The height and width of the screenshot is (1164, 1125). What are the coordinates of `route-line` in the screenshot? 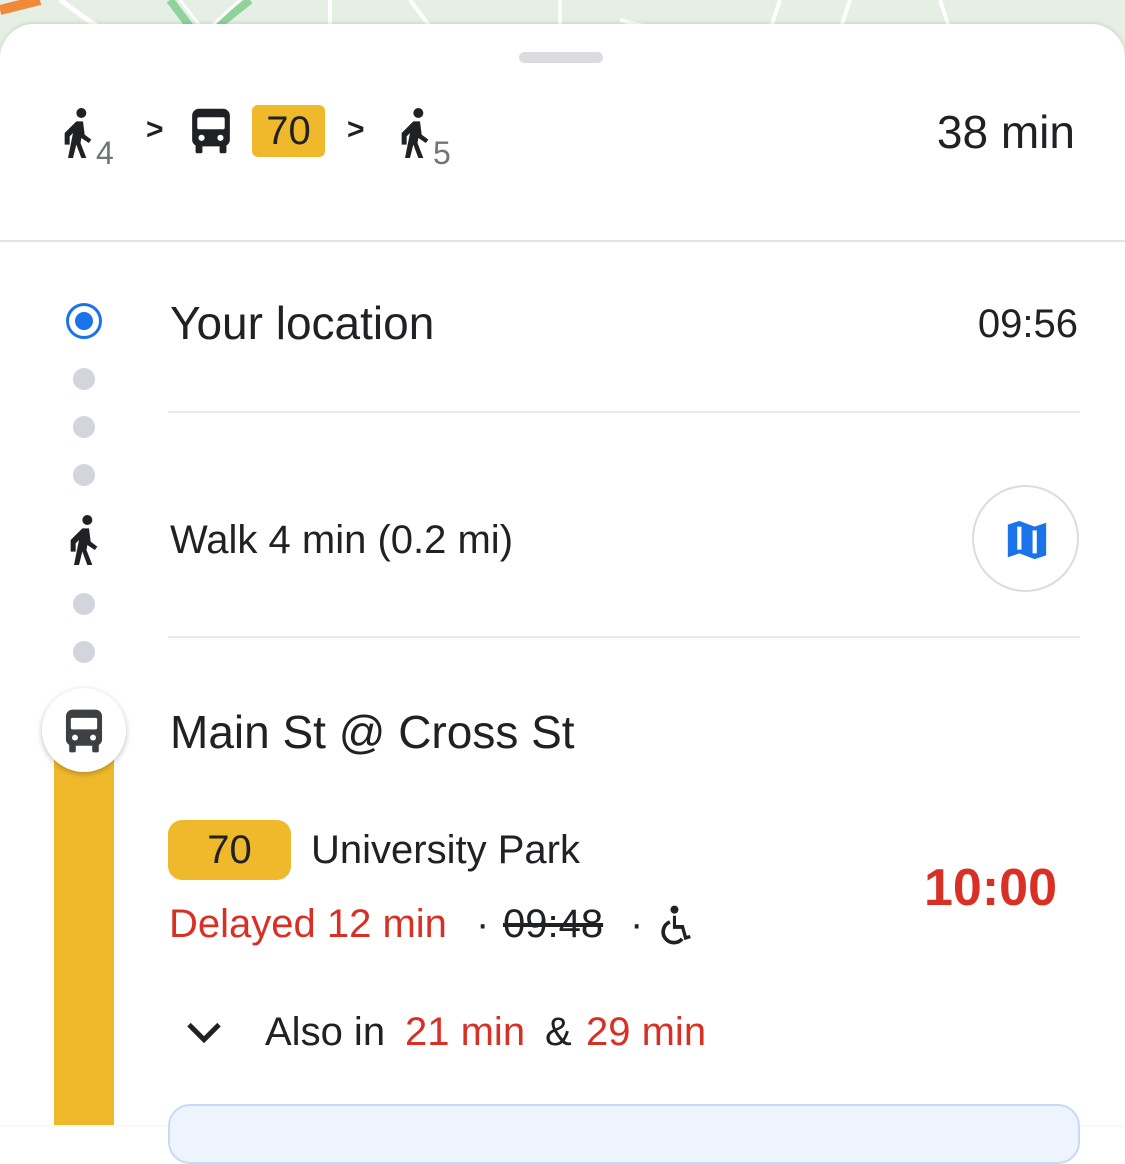 It's located at (84, 933).